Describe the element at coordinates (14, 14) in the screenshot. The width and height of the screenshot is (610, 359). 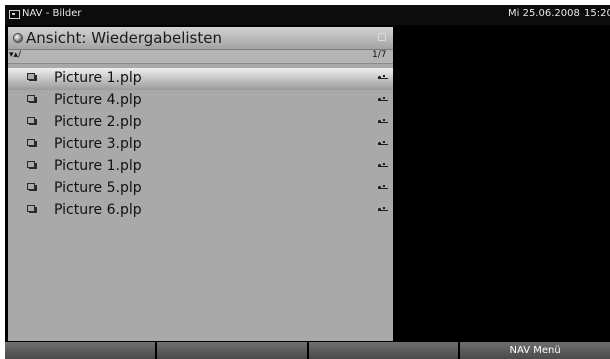
I see `tv-icon` at that location.